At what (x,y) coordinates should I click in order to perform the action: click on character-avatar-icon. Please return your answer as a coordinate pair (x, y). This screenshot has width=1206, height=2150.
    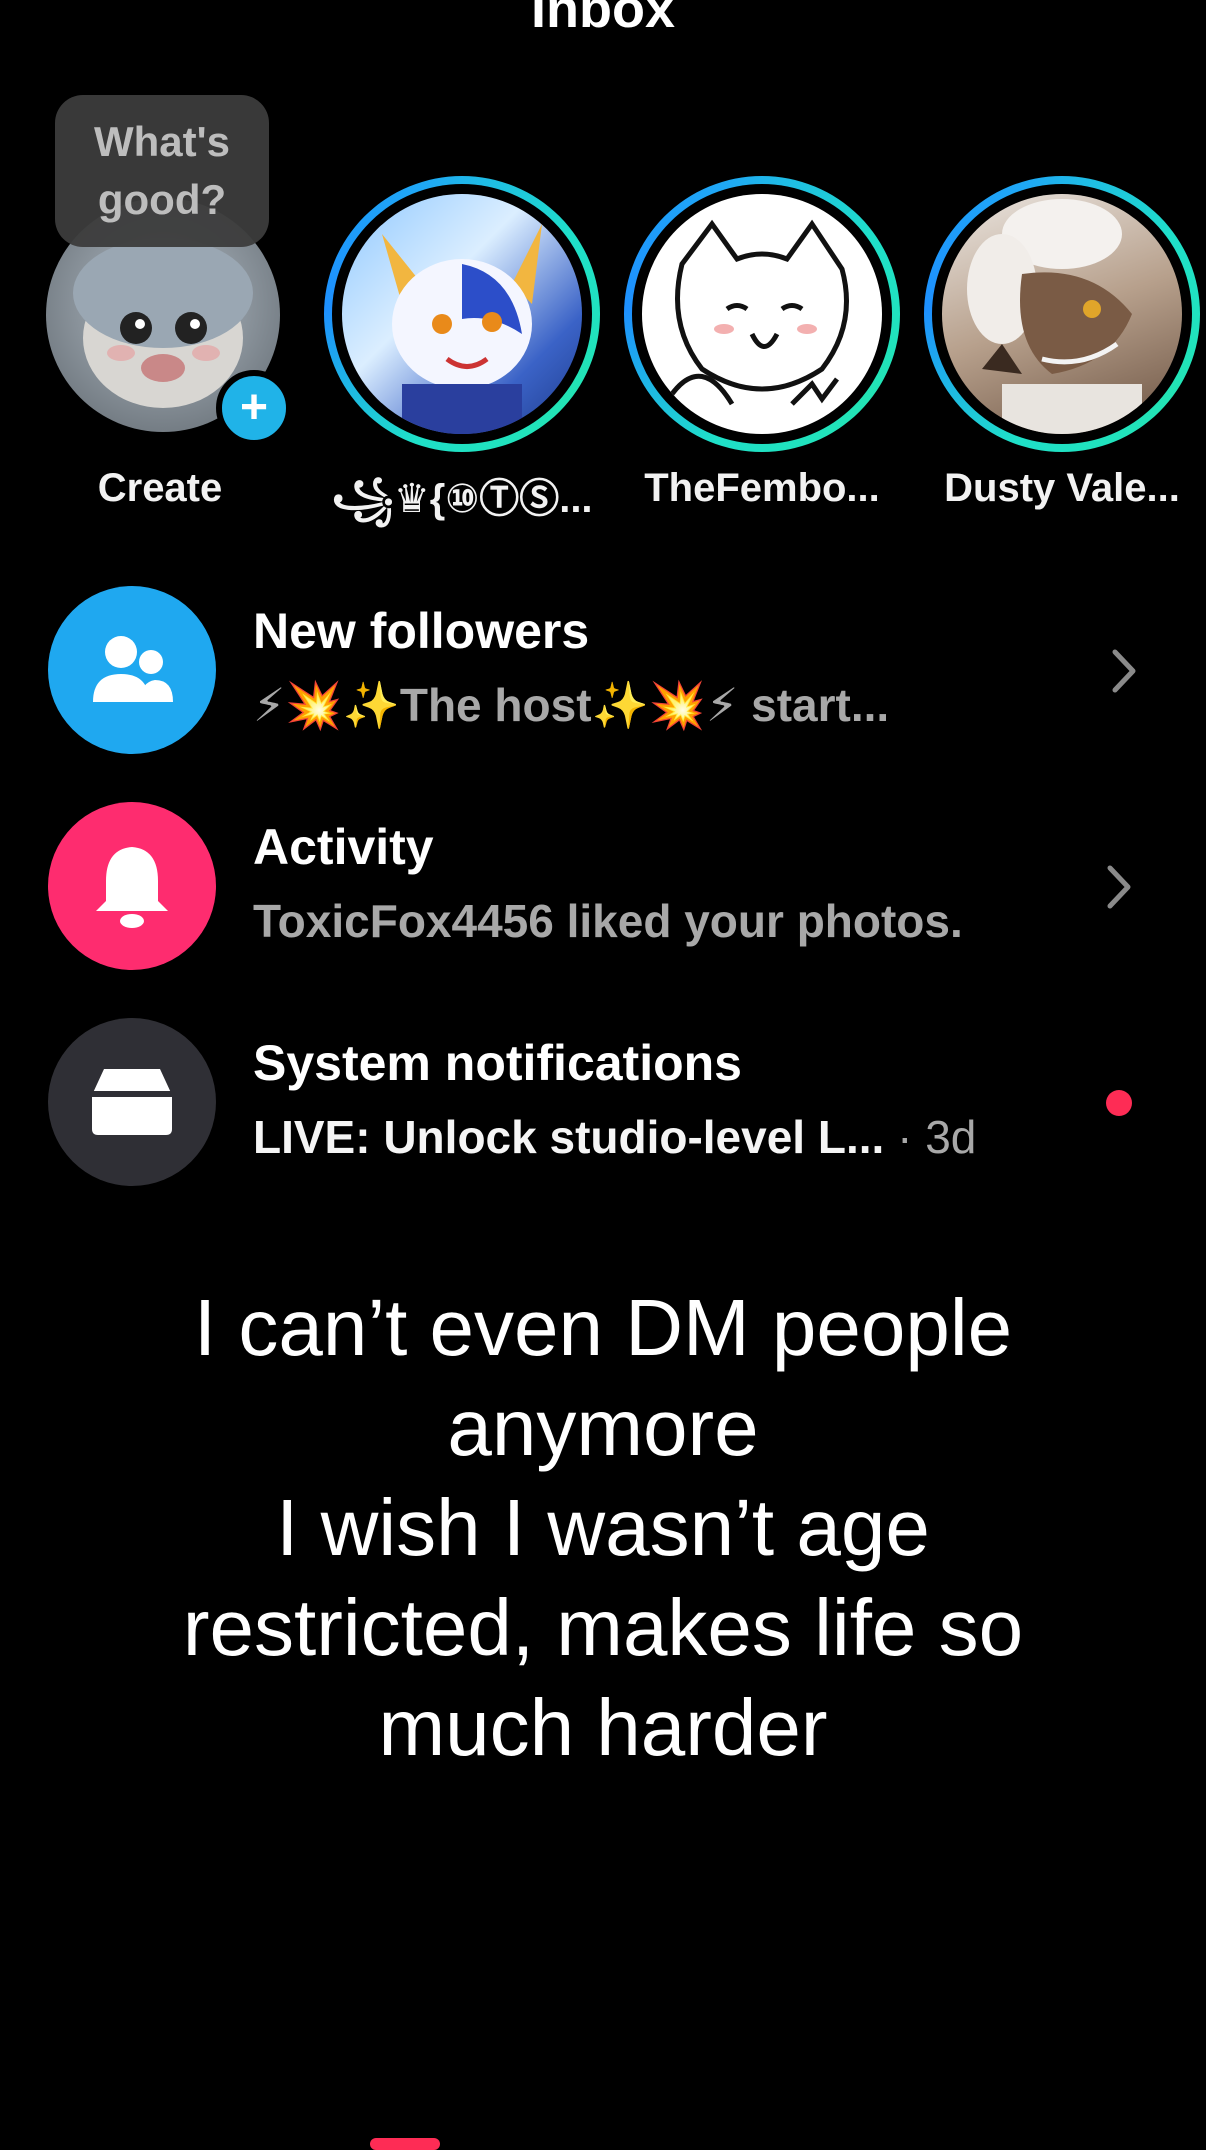
    Looking at the image, I should click on (462, 329).